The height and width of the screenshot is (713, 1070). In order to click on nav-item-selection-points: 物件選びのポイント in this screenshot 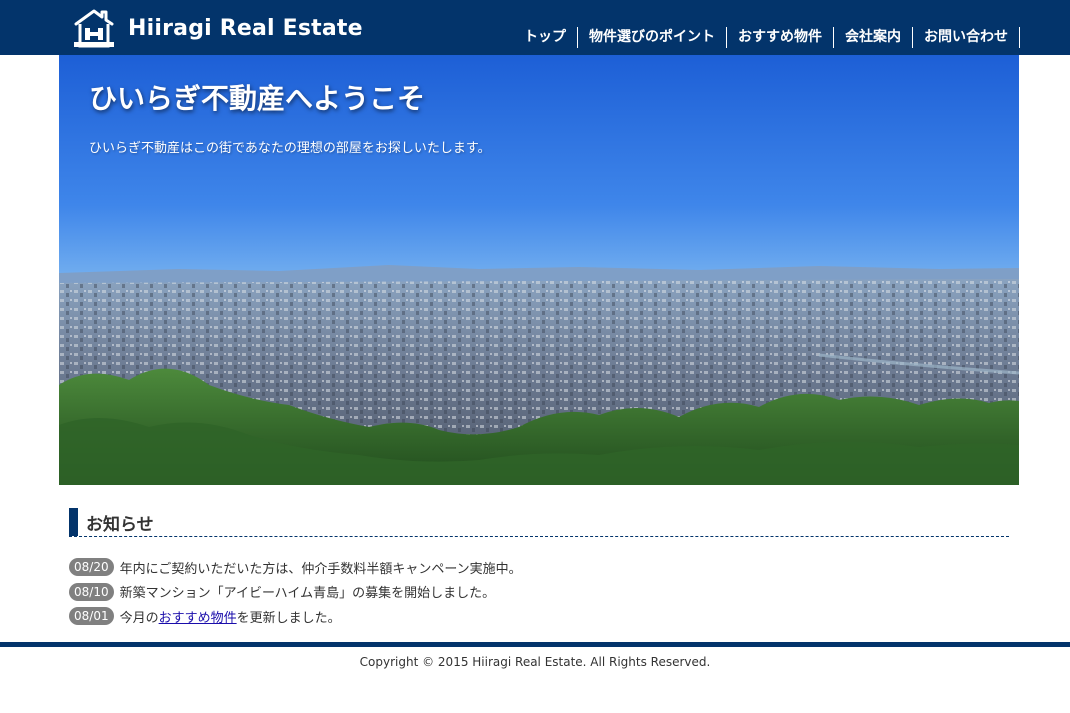, I will do `click(652, 37)`.